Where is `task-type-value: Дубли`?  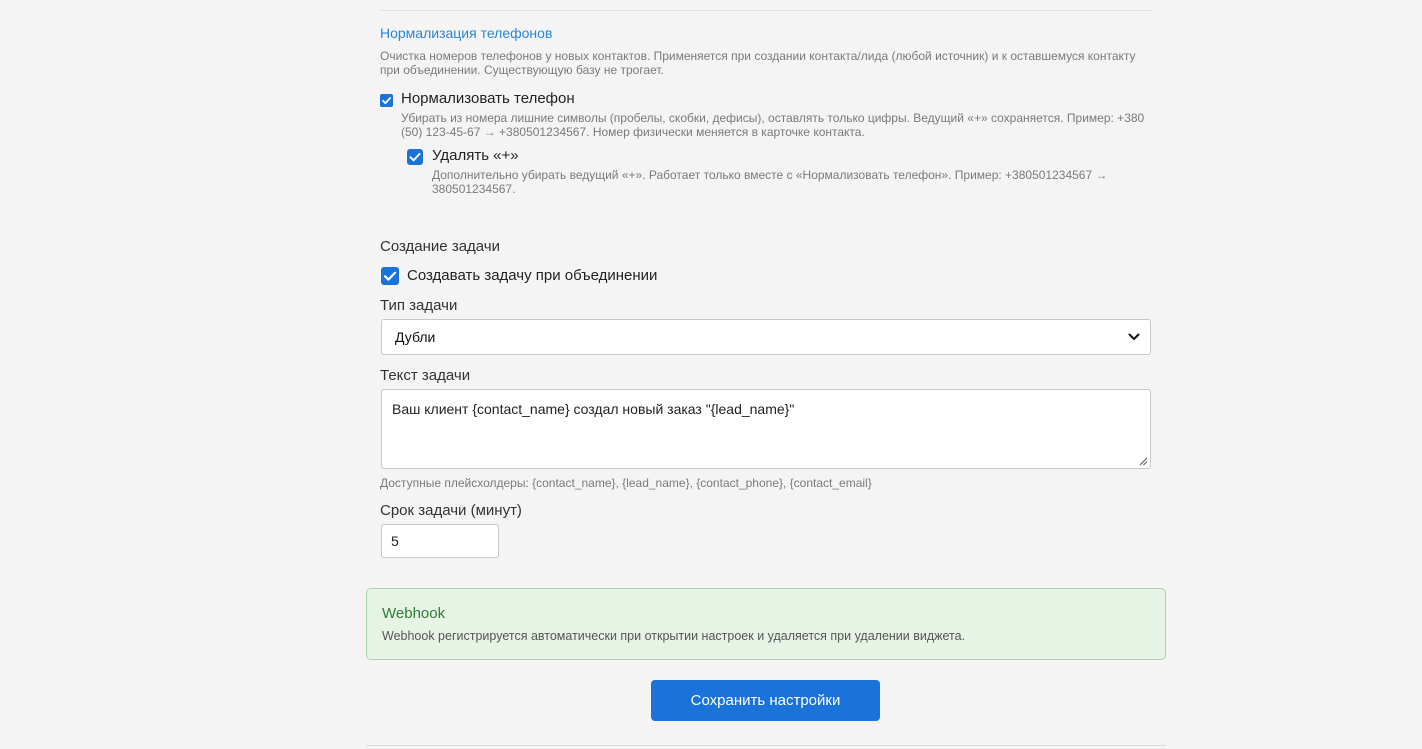 task-type-value: Дубли is located at coordinates (415, 337).